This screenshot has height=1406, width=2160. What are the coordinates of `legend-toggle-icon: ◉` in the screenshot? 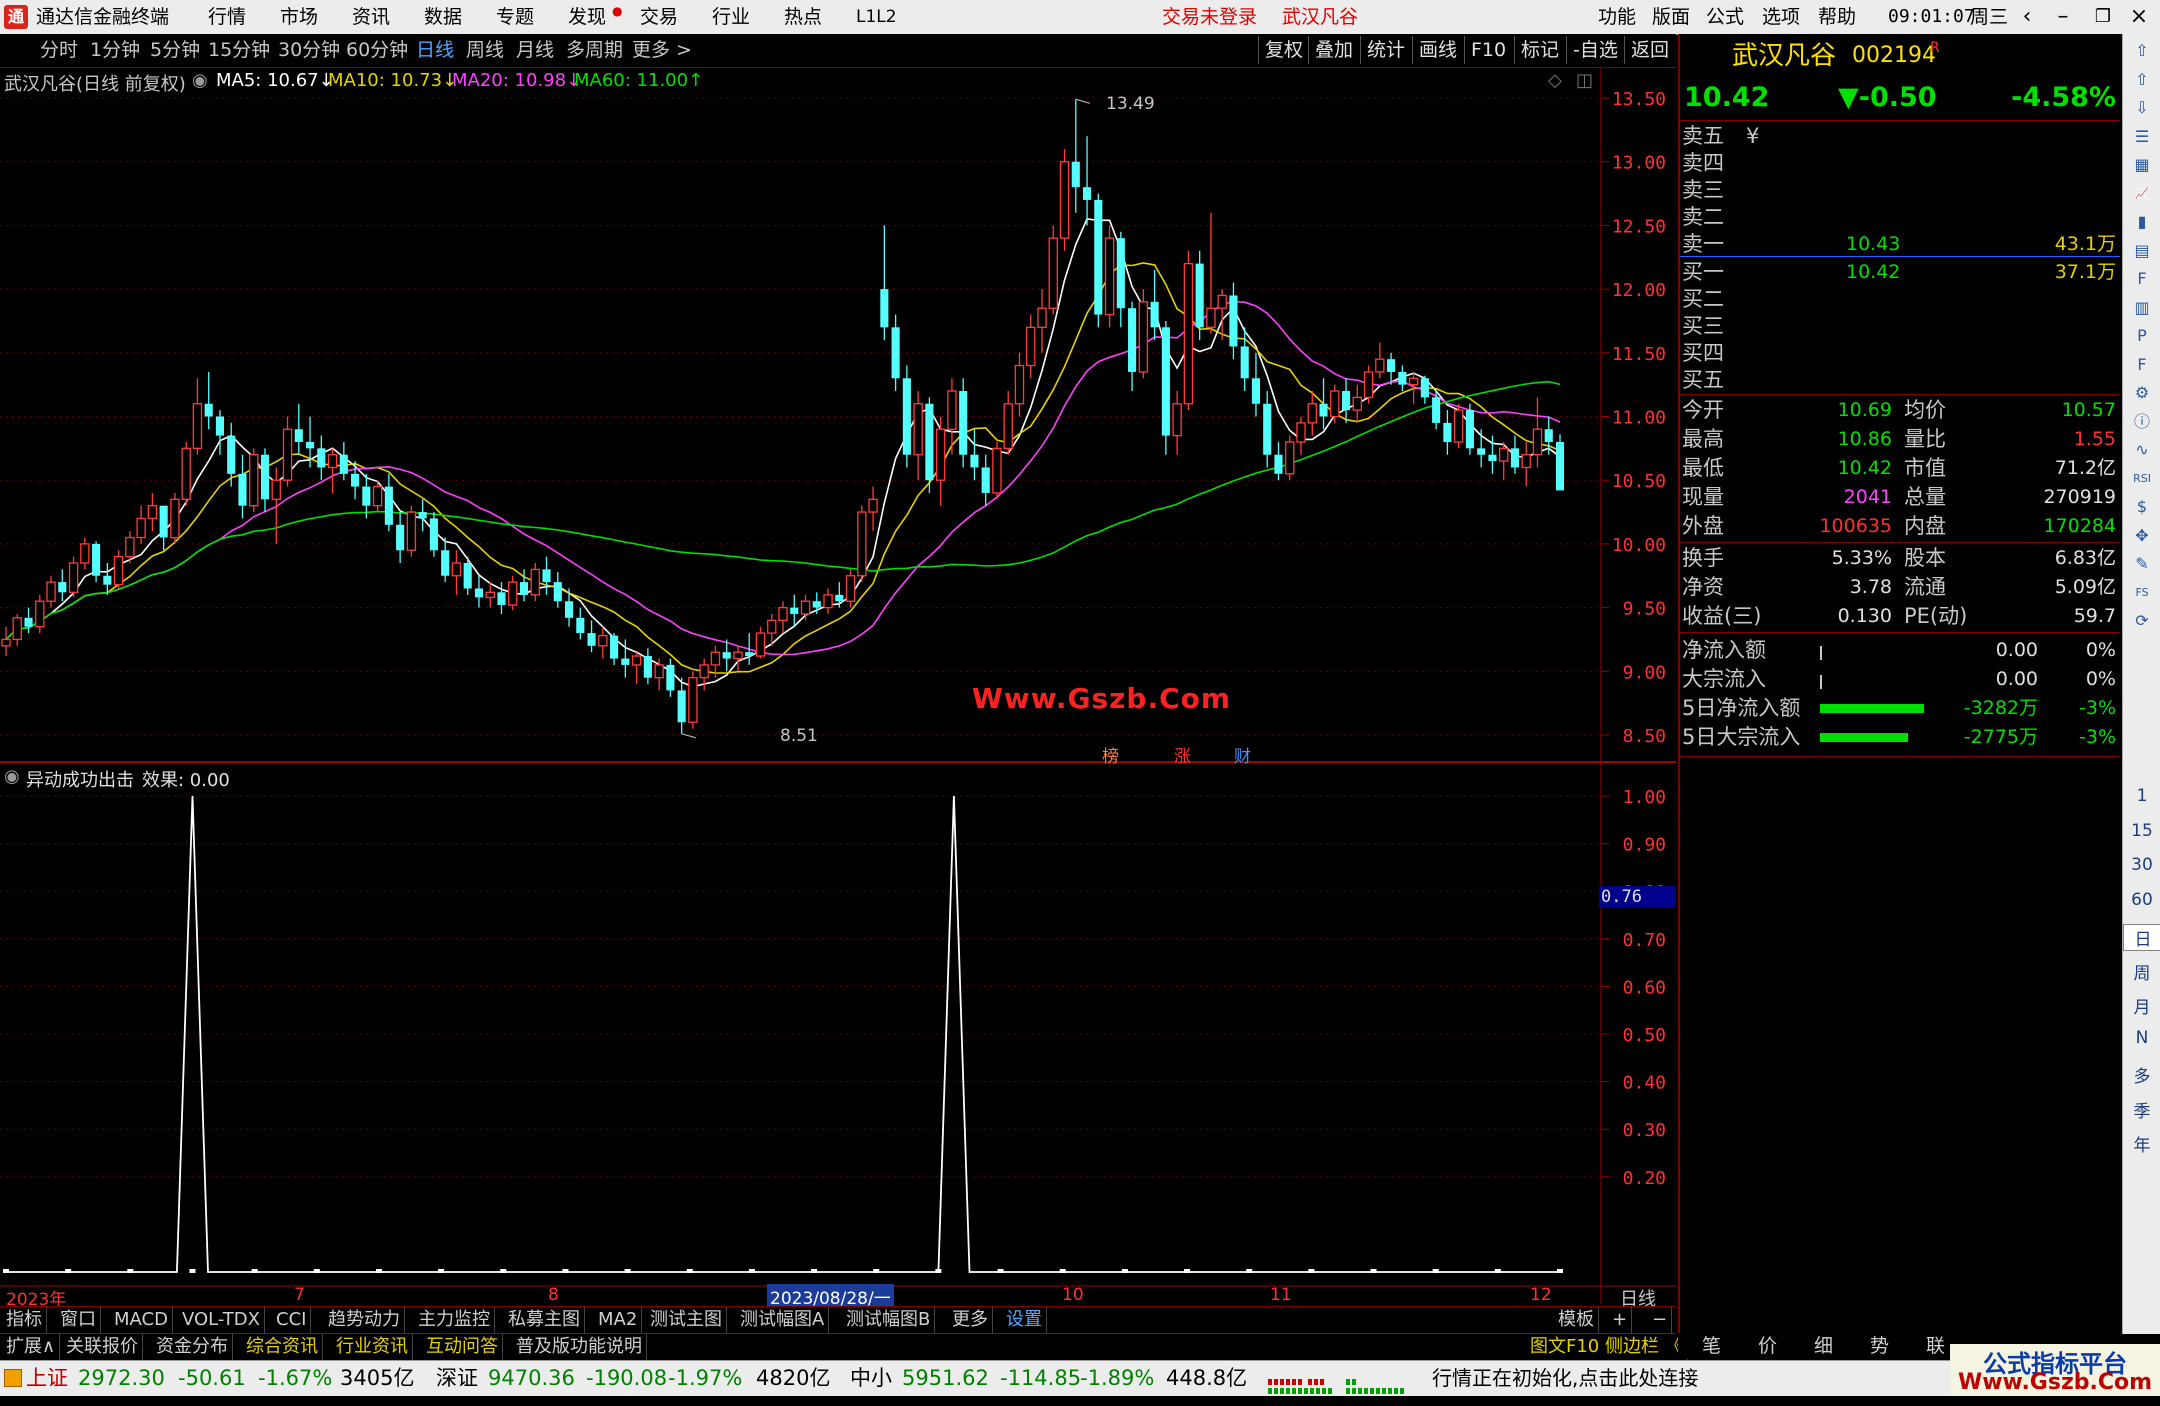 It's located at (200, 80).